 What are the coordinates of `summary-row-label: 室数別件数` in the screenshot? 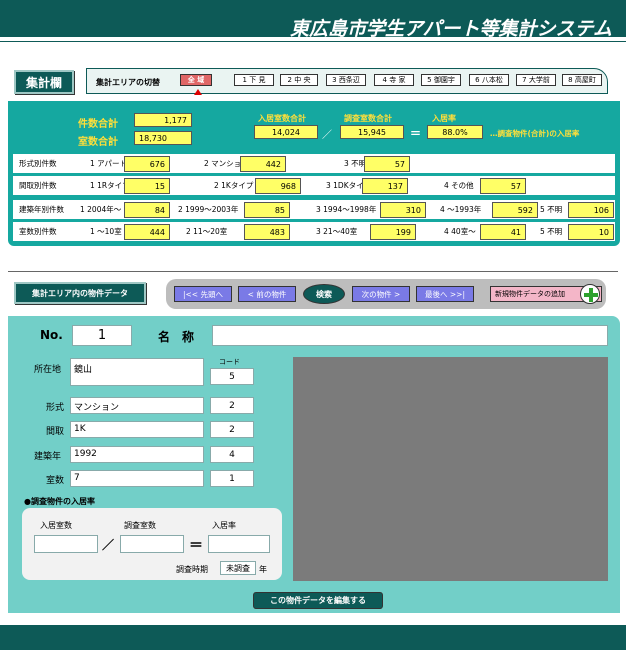 It's located at (38, 231).